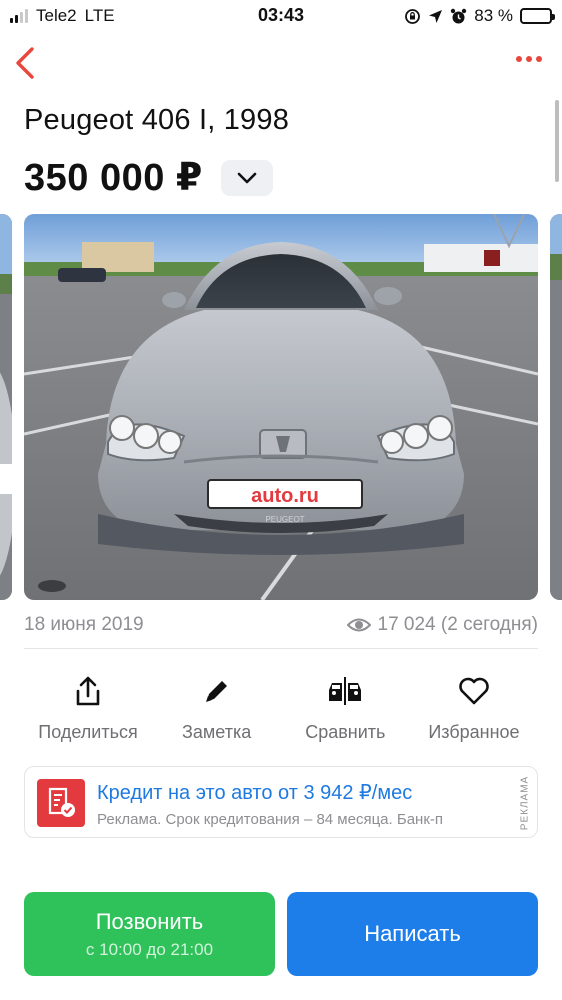  I want to click on eye-icon, so click(358, 625).